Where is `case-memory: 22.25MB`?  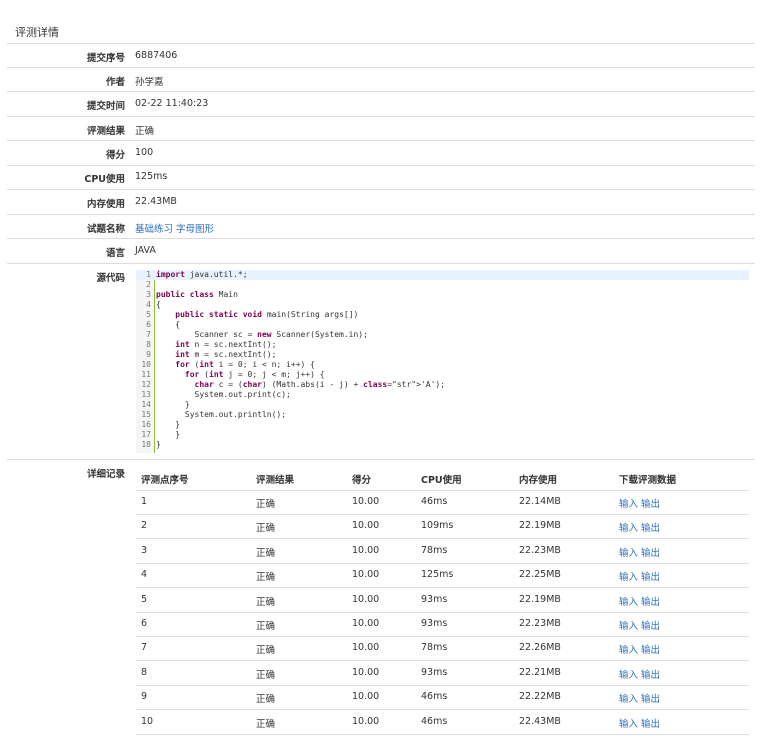
case-memory: 22.25MB is located at coordinates (540, 575).